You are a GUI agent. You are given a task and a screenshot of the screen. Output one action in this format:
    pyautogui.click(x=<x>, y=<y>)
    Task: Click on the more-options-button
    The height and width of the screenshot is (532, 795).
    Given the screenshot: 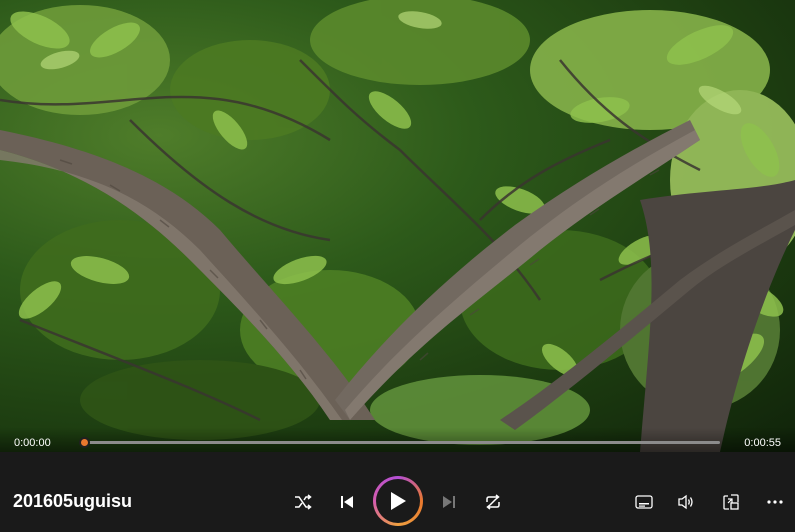 What is the action you would take?
    pyautogui.click(x=775, y=502)
    